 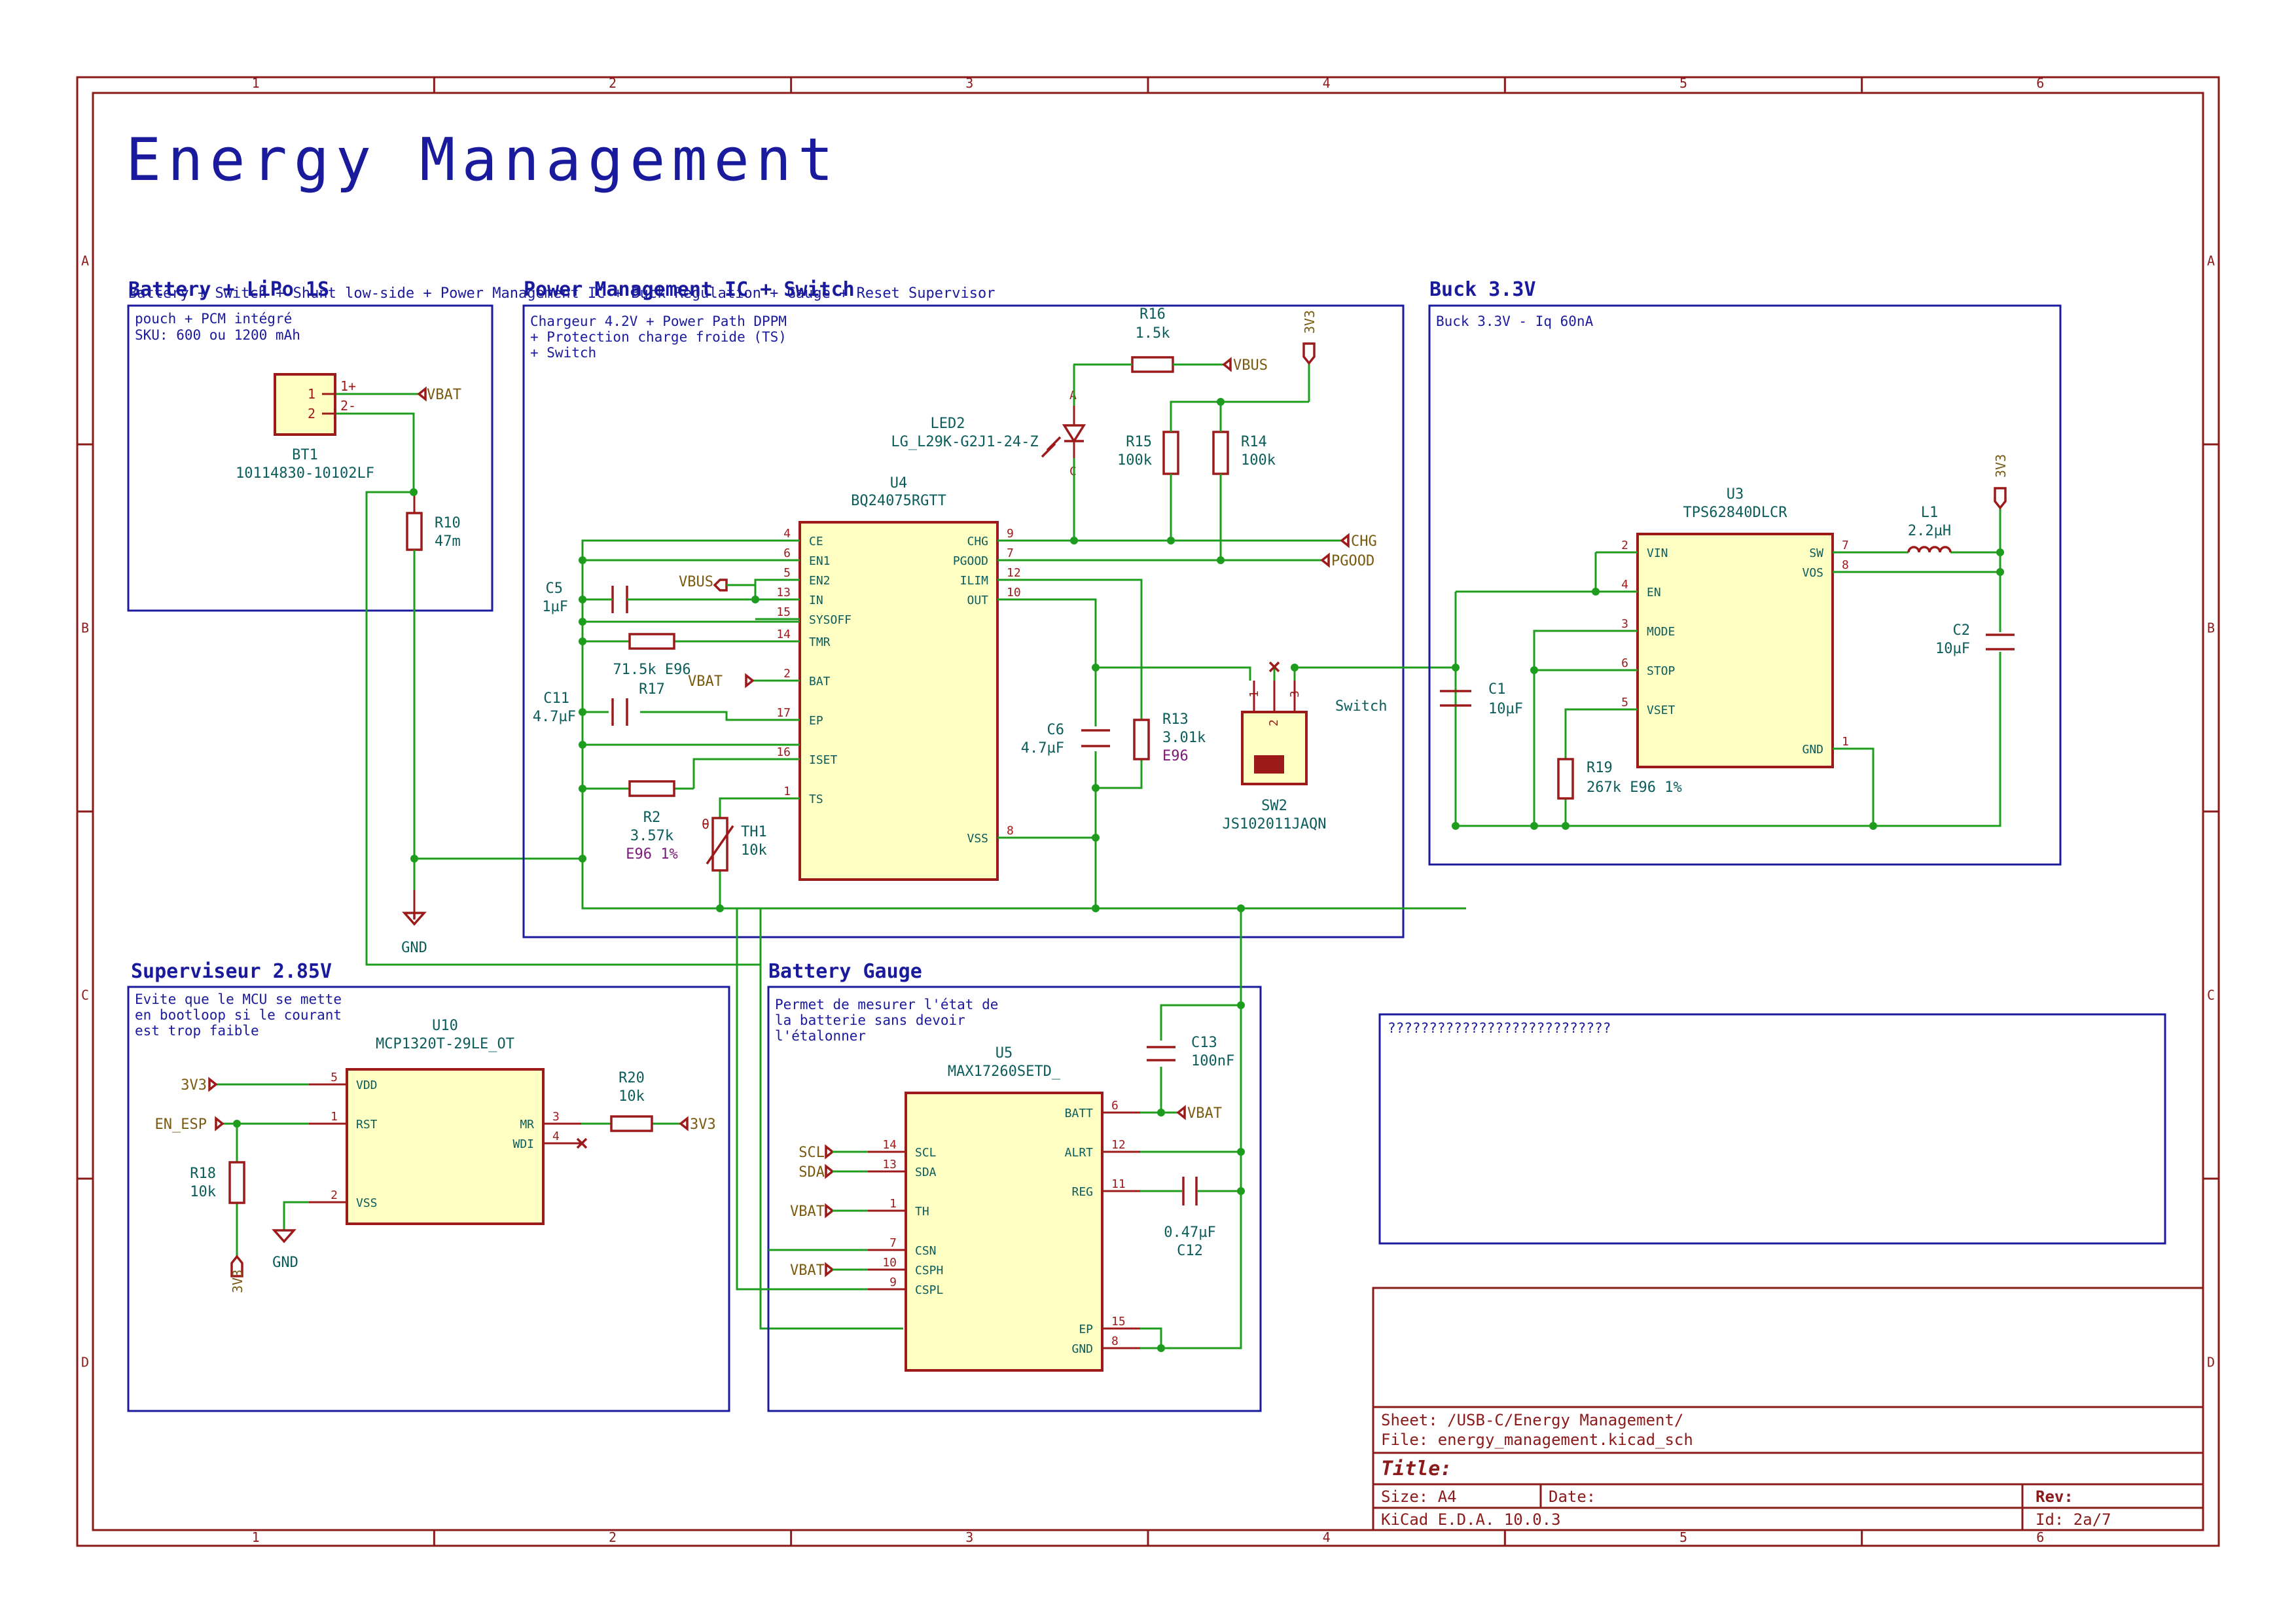 What do you see at coordinates (1190, 1251) in the screenshot?
I see `c12-ref: C12` at bounding box center [1190, 1251].